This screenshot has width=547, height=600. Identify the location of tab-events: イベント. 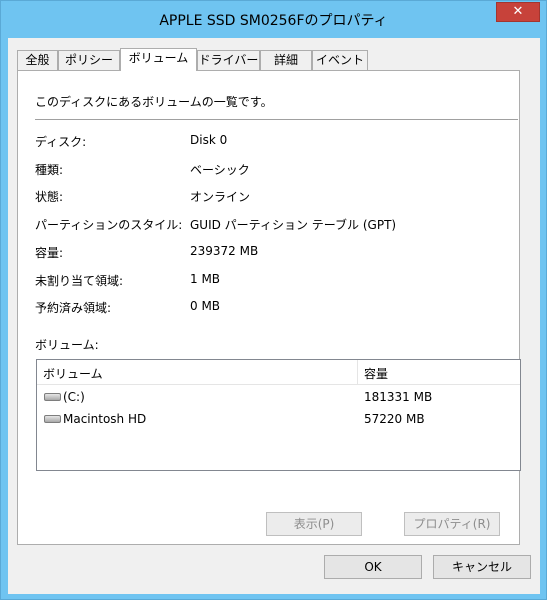
(340, 60).